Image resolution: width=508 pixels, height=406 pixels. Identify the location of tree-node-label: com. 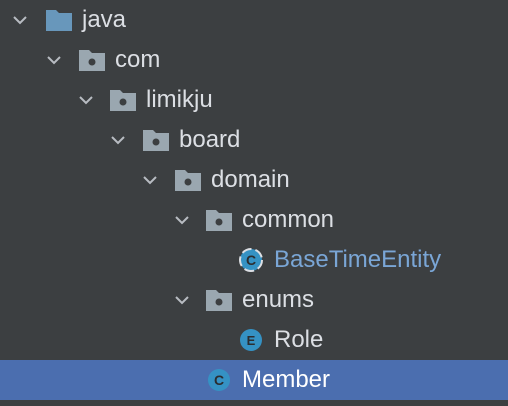
(138, 59).